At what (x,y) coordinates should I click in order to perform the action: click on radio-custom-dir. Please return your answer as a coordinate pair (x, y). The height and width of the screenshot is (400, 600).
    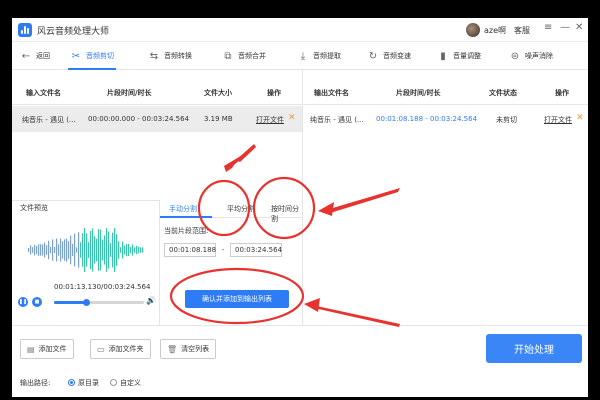
    Looking at the image, I should click on (113, 382).